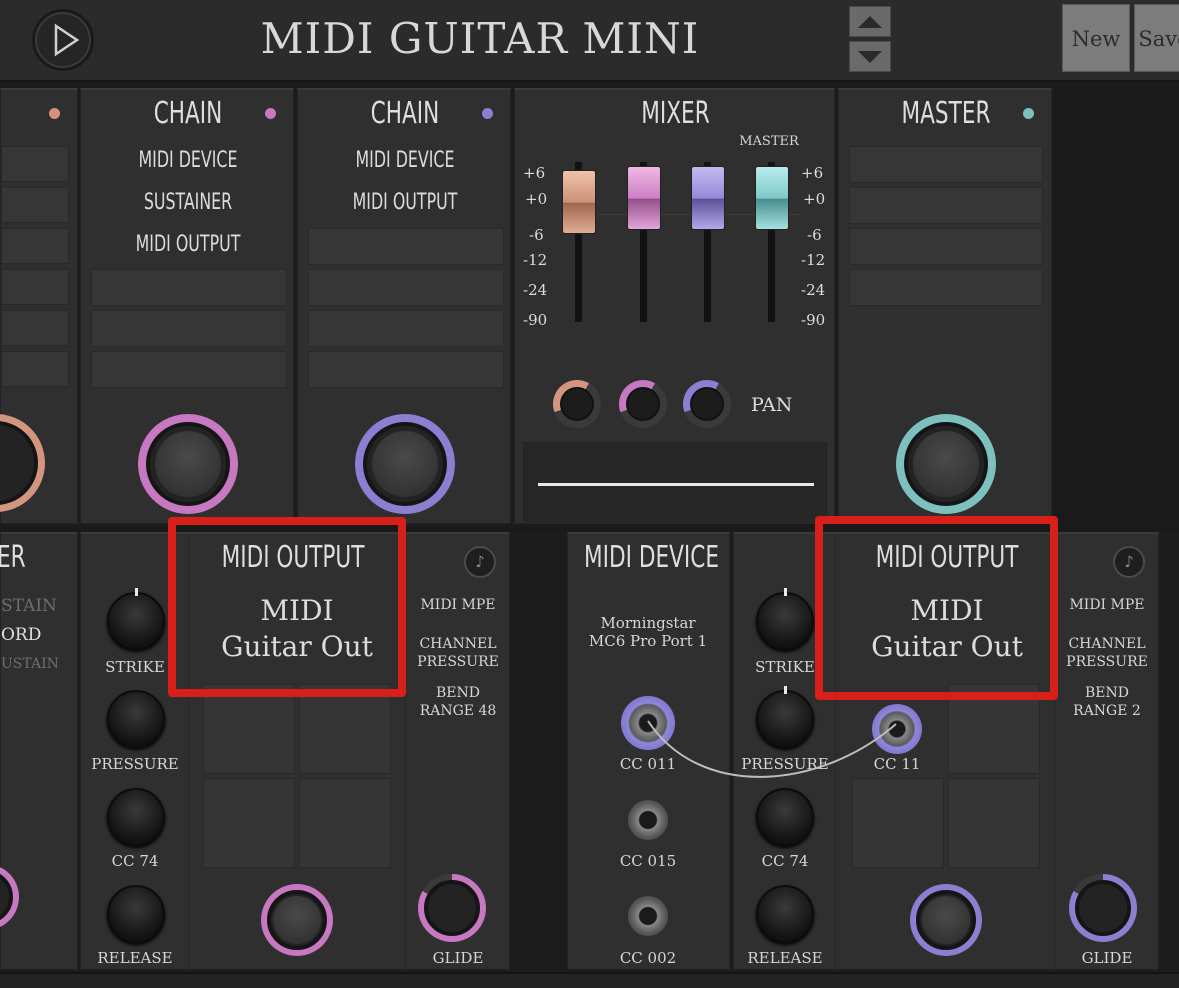 The height and width of the screenshot is (988, 1179). What do you see at coordinates (1156, 38) in the screenshot?
I see `save-button: Save` at bounding box center [1156, 38].